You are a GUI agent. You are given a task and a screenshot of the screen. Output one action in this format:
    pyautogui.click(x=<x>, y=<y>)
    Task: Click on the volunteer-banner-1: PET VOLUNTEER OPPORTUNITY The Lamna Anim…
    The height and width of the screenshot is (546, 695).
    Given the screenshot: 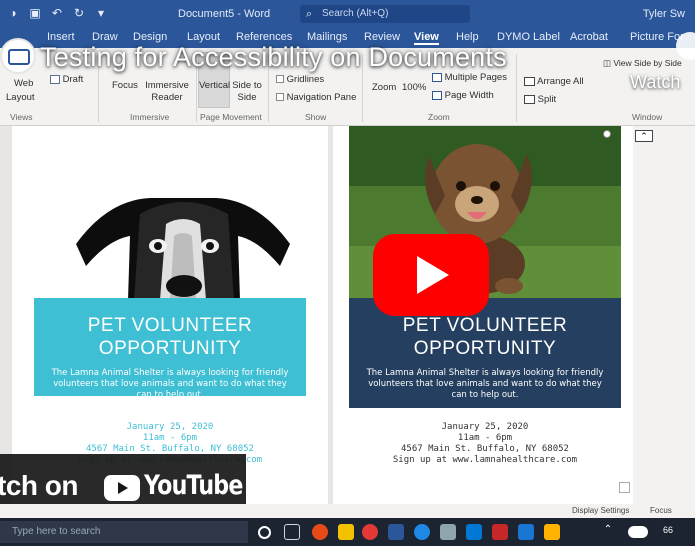 What is the action you would take?
    pyautogui.click(x=170, y=349)
    